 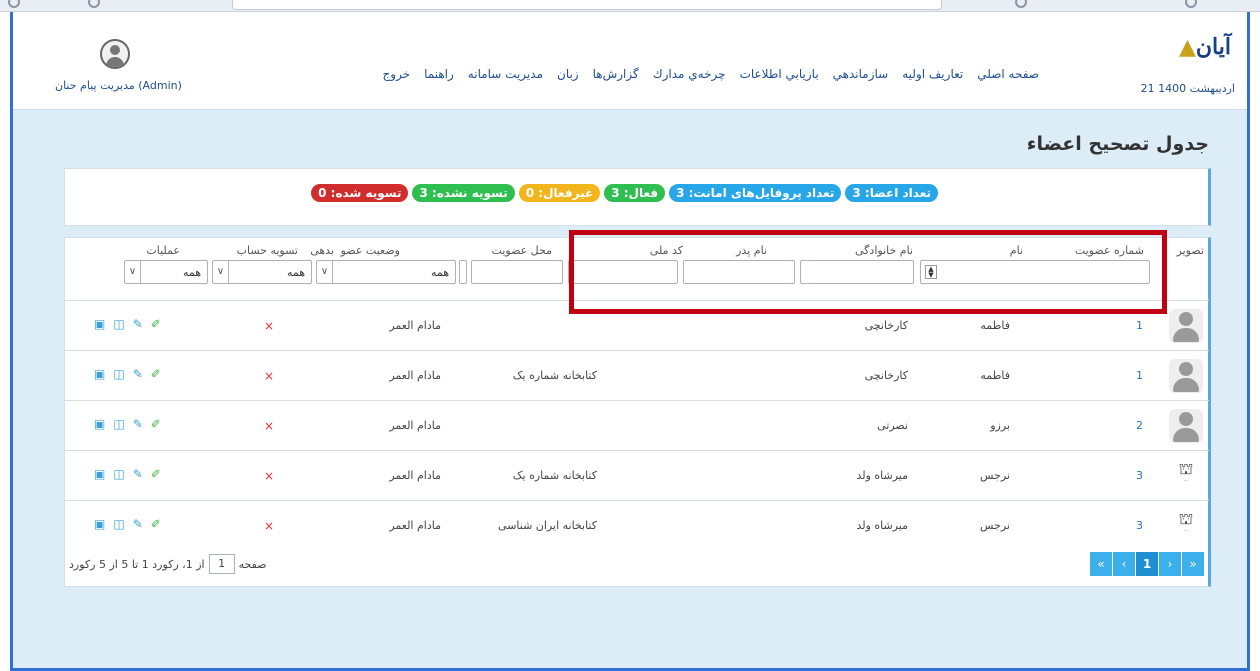 I want to click on badge-settled: تسویه شده: 0, so click(x=360, y=193).